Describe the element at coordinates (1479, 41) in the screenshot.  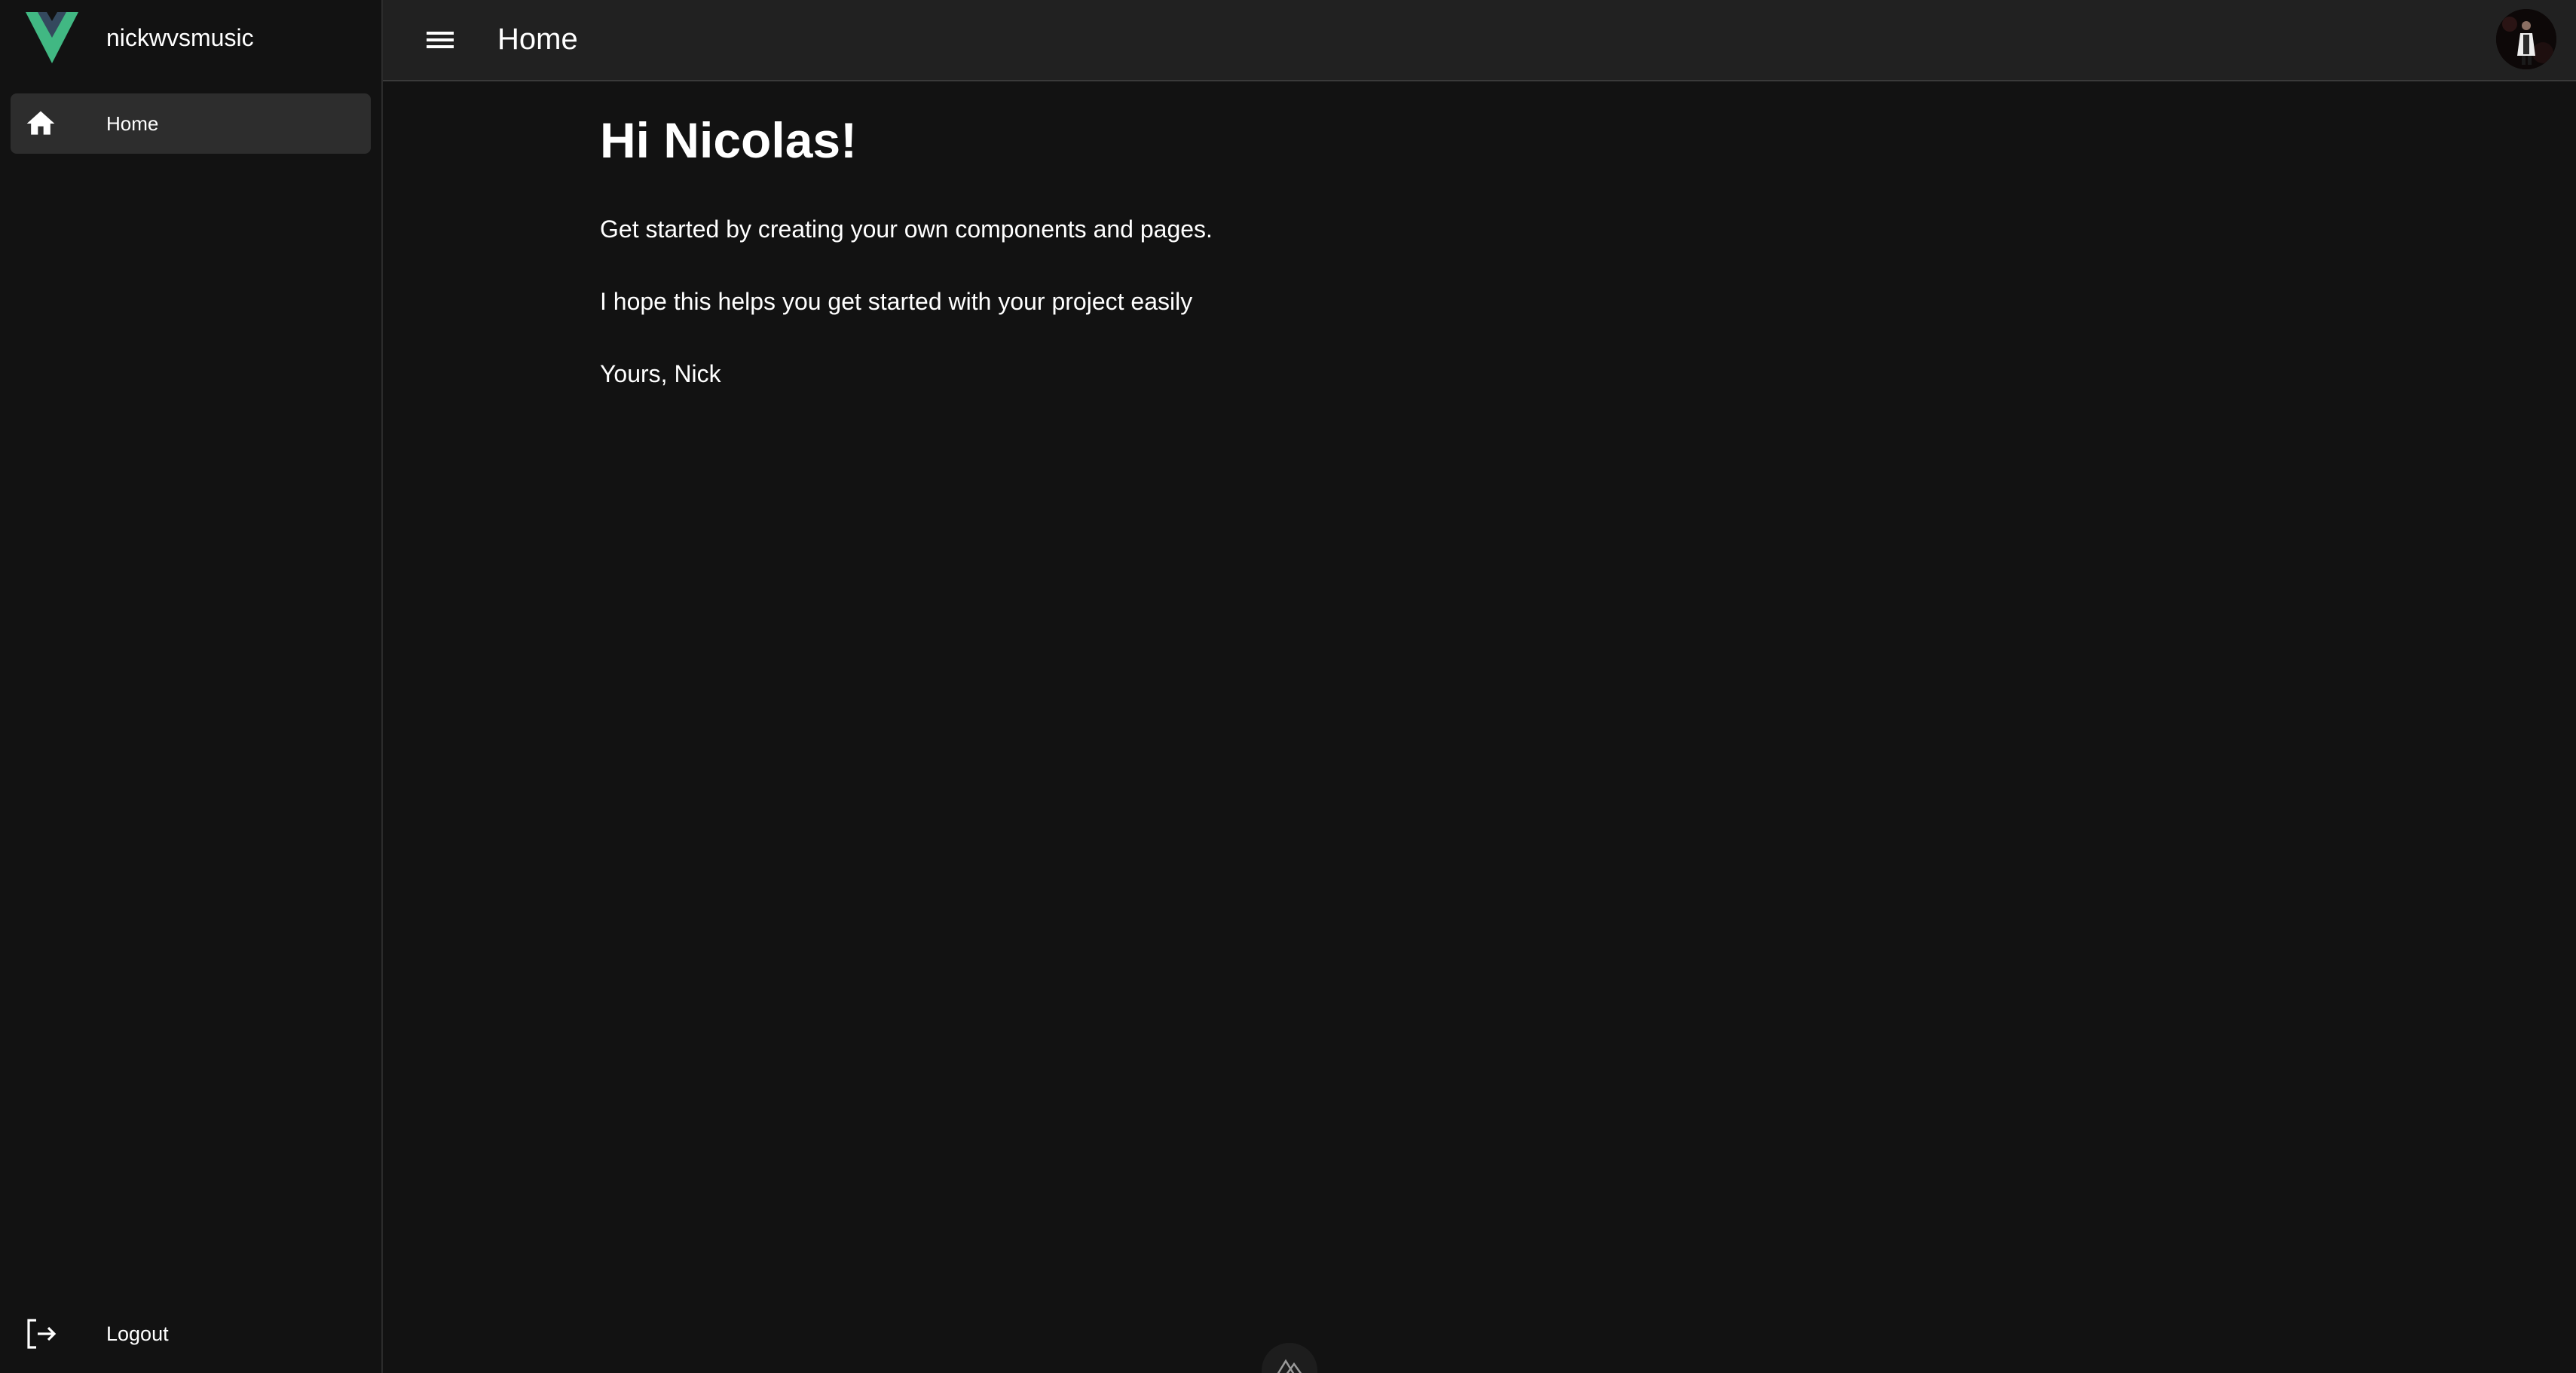
I see `top-app-bar: Home` at that location.